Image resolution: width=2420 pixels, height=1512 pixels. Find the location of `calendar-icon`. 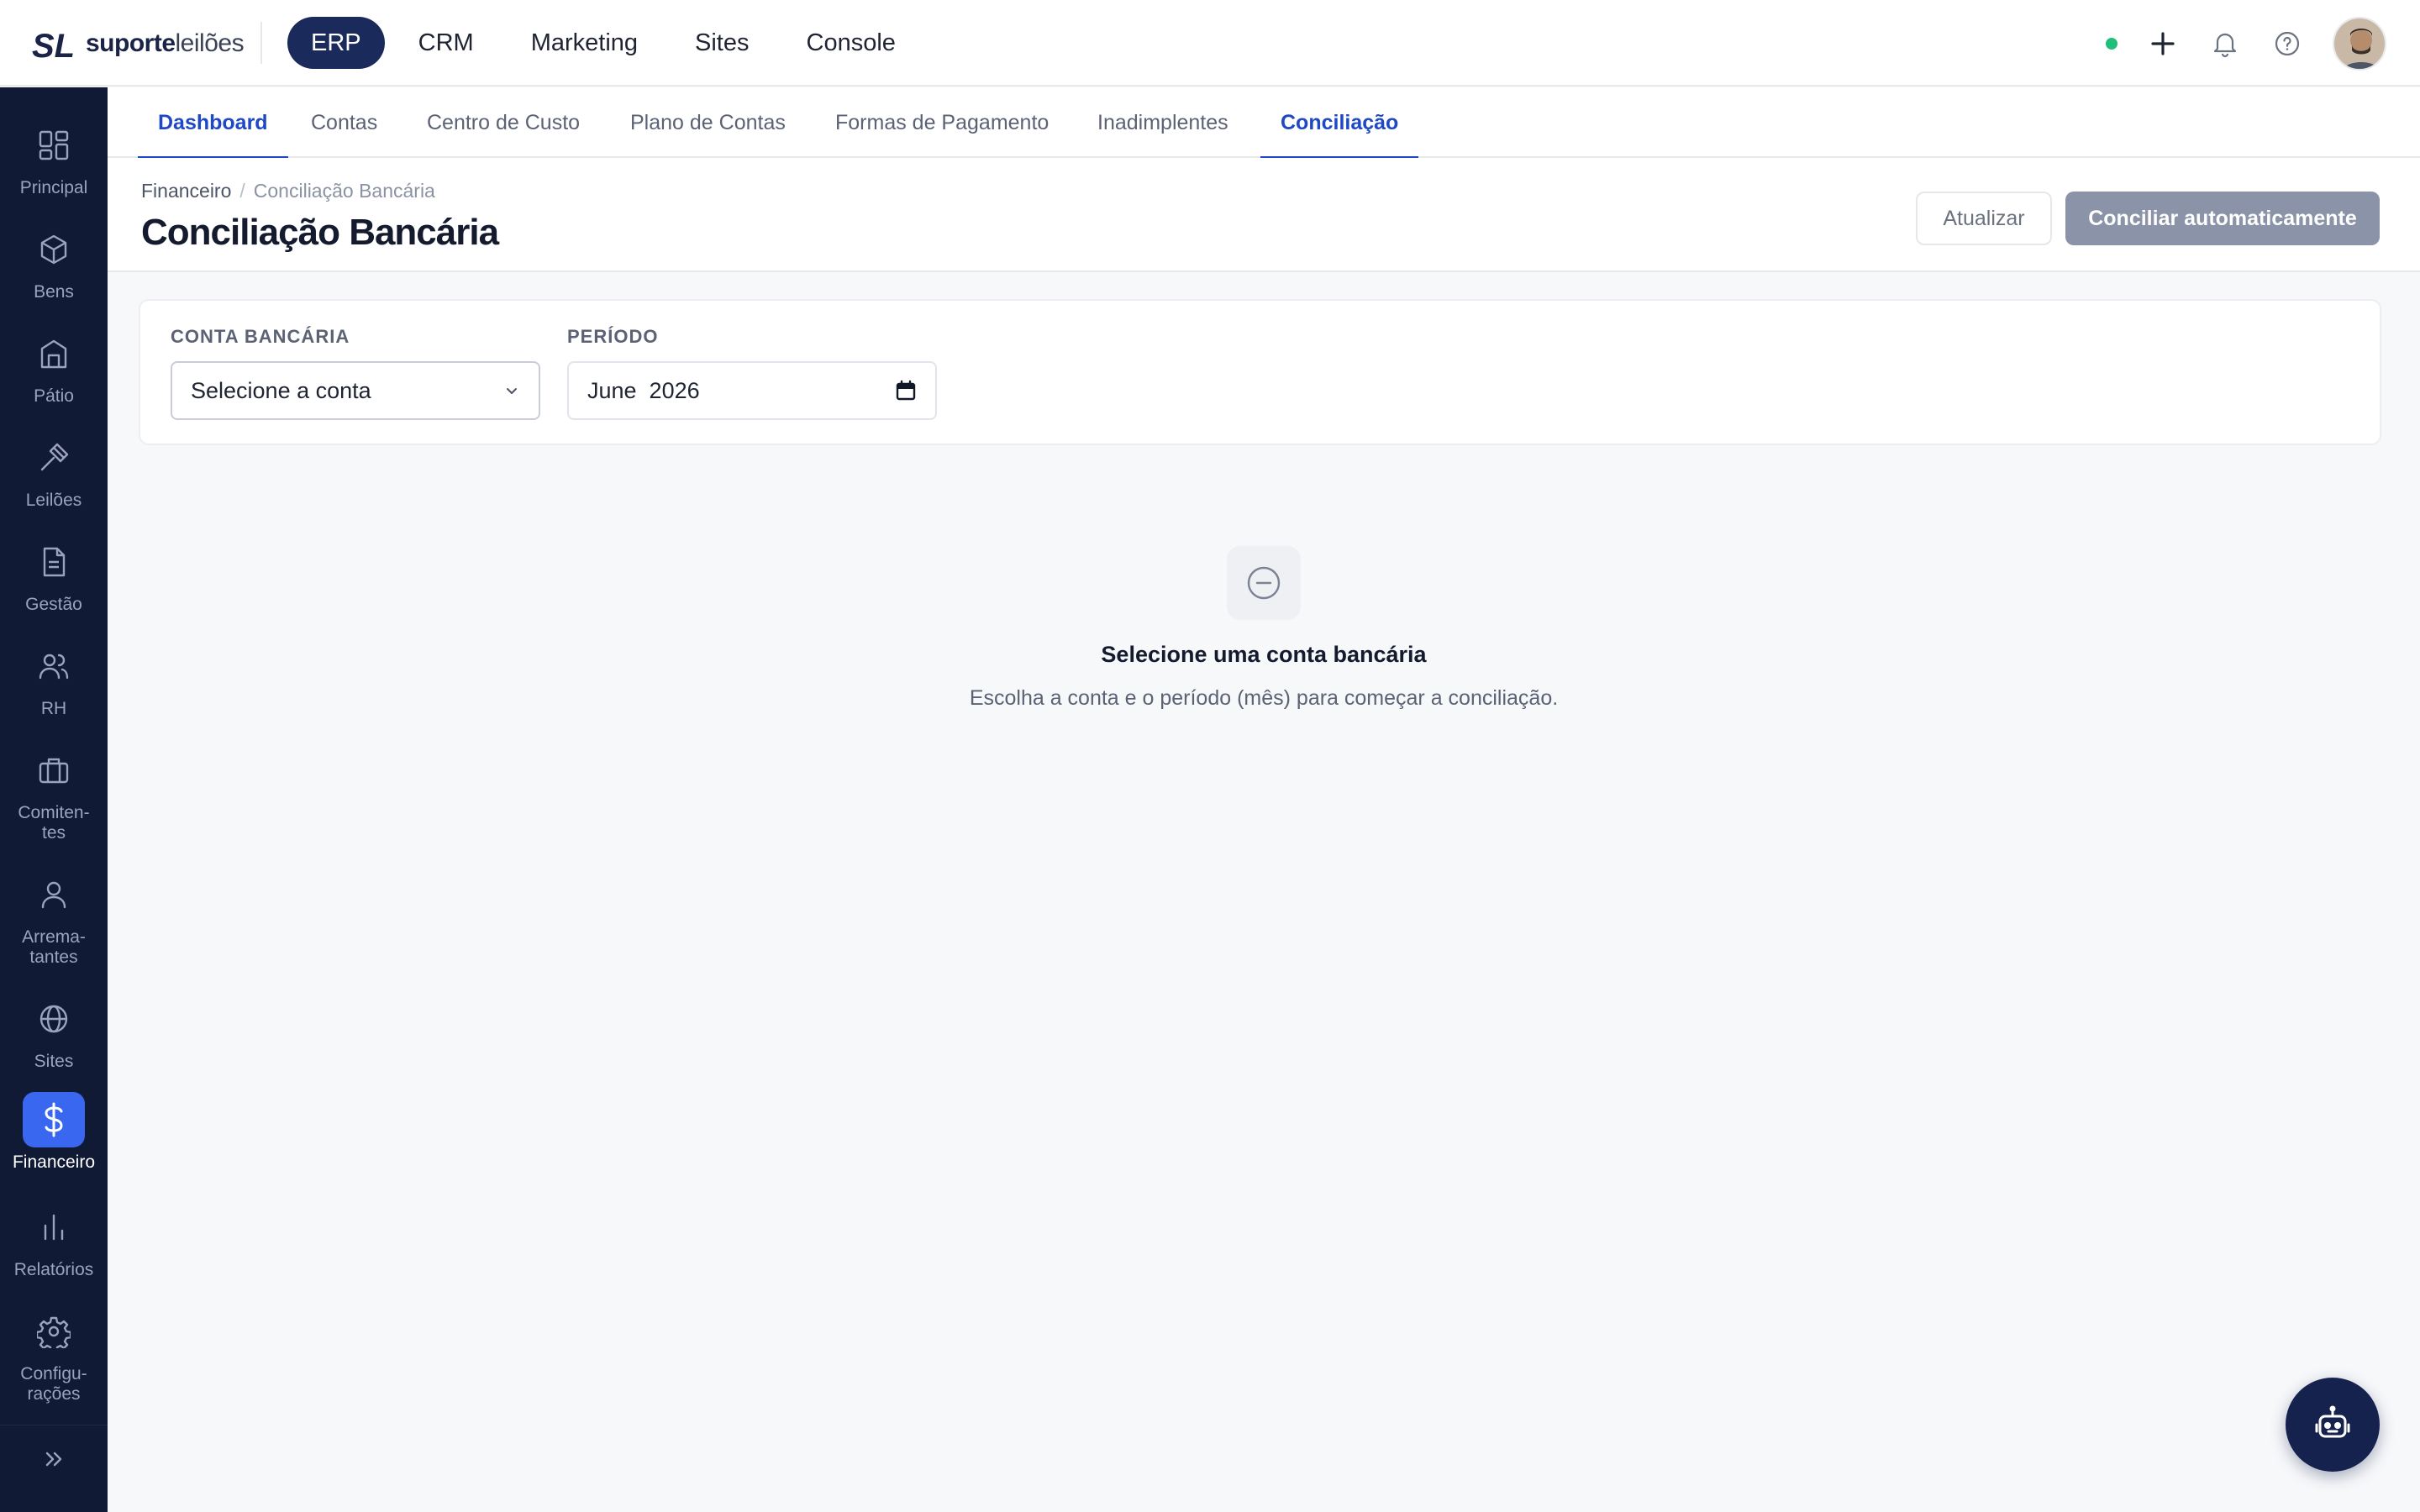

calendar-icon is located at coordinates (906, 391).